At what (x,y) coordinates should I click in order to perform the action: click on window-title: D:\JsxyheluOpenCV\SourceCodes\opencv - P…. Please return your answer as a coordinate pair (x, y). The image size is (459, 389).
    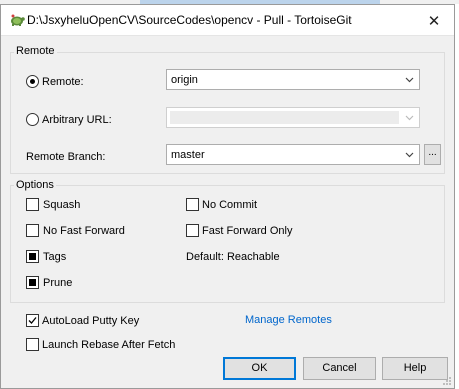
    Looking at the image, I should click on (189, 20).